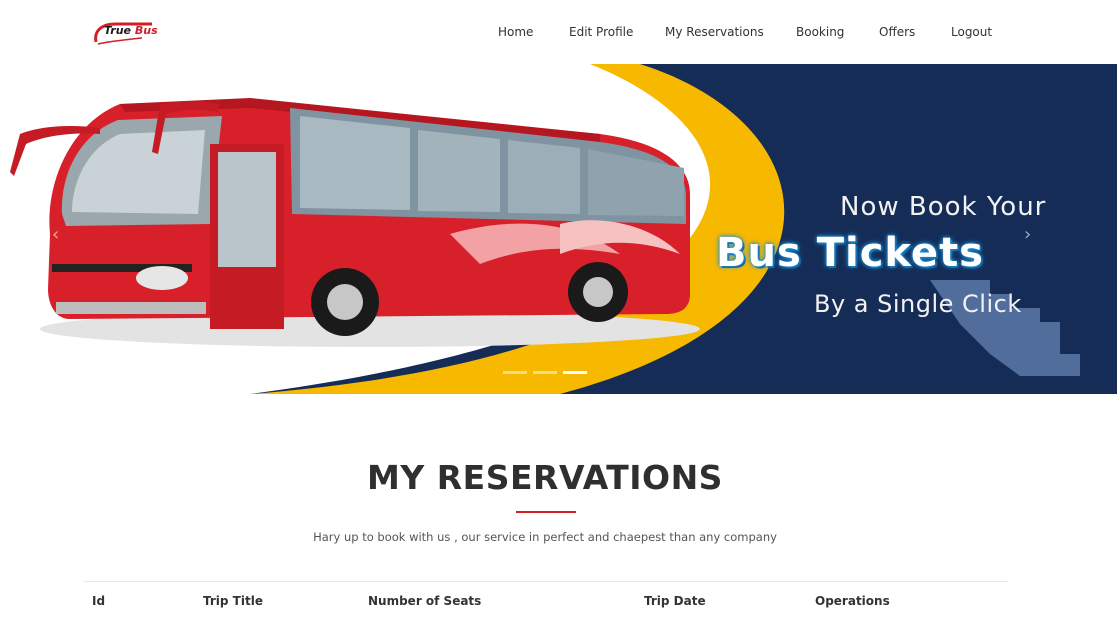  Describe the element at coordinates (850, 253) in the screenshot. I see `banner-title: Bus Tickets` at that location.